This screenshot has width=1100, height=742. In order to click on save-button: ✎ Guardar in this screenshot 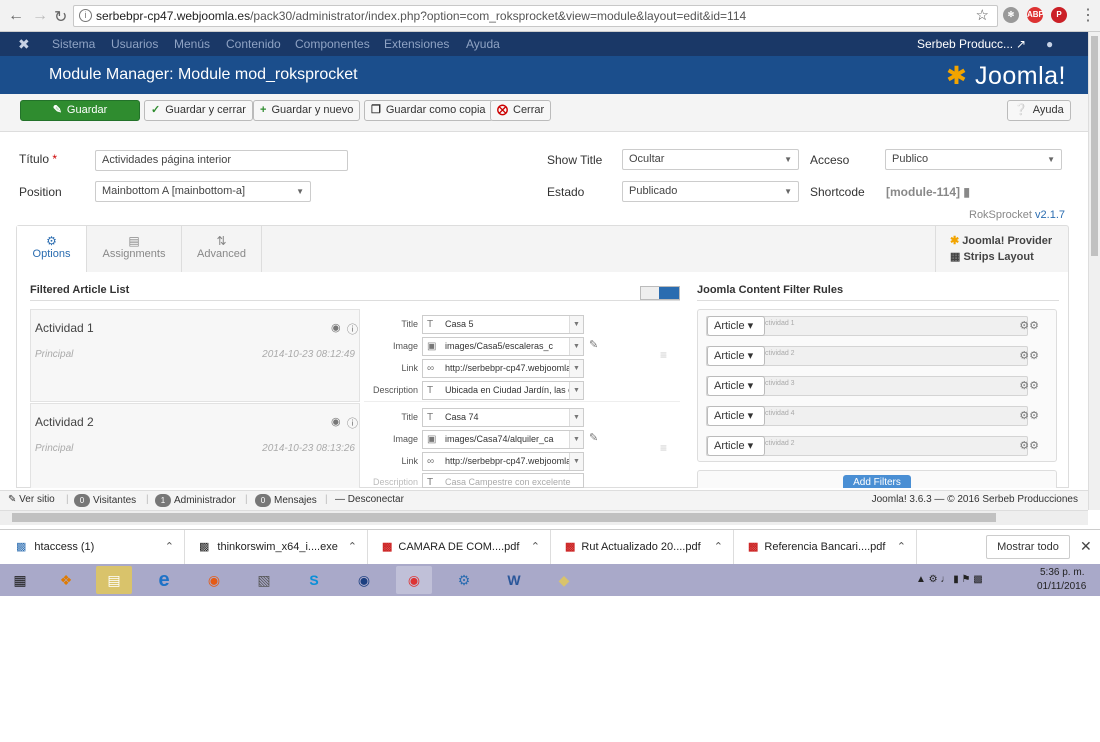, I will do `click(80, 110)`.